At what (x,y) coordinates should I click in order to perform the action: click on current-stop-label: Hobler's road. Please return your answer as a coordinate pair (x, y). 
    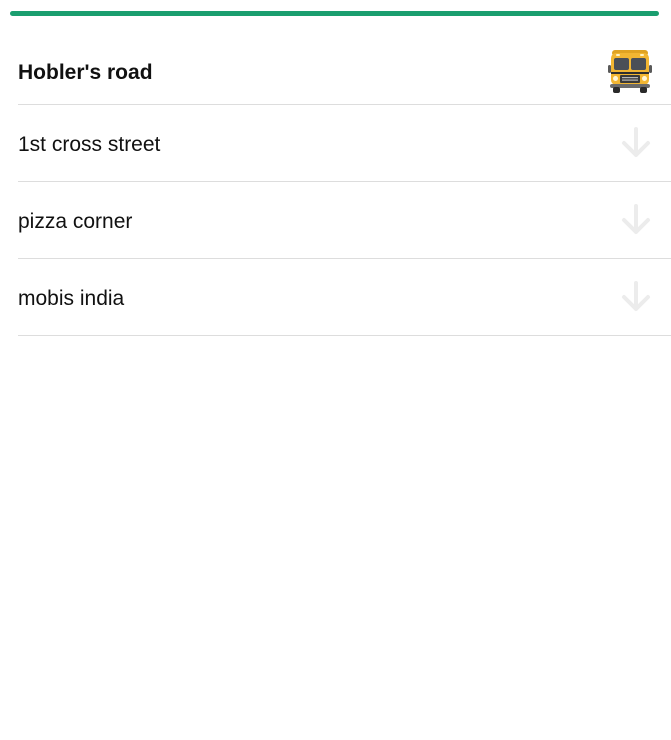
    Looking at the image, I should click on (85, 72).